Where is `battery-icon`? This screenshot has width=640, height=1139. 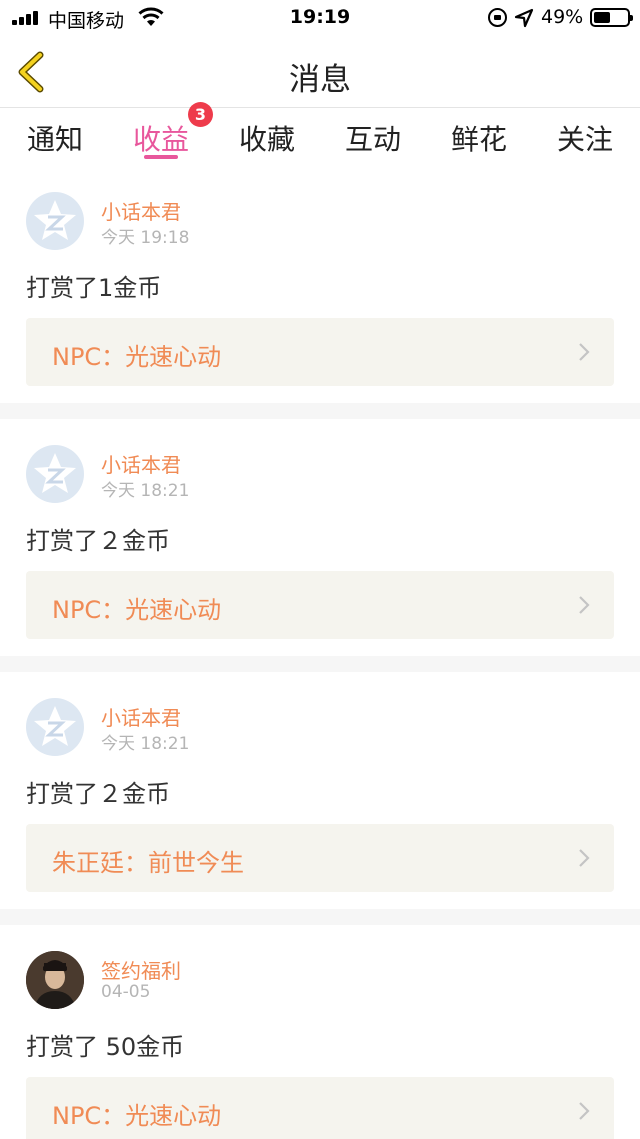
battery-icon is located at coordinates (611, 17).